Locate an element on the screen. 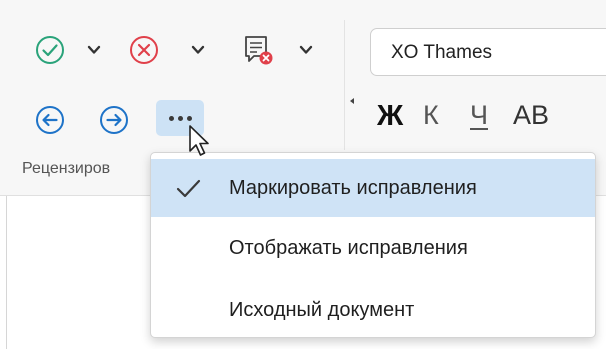 The width and height of the screenshot is (606, 349). next-change-button is located at coordinates (114, 120).